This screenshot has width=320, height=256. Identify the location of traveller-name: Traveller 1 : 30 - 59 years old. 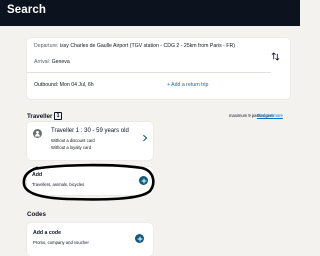
(90, 131).